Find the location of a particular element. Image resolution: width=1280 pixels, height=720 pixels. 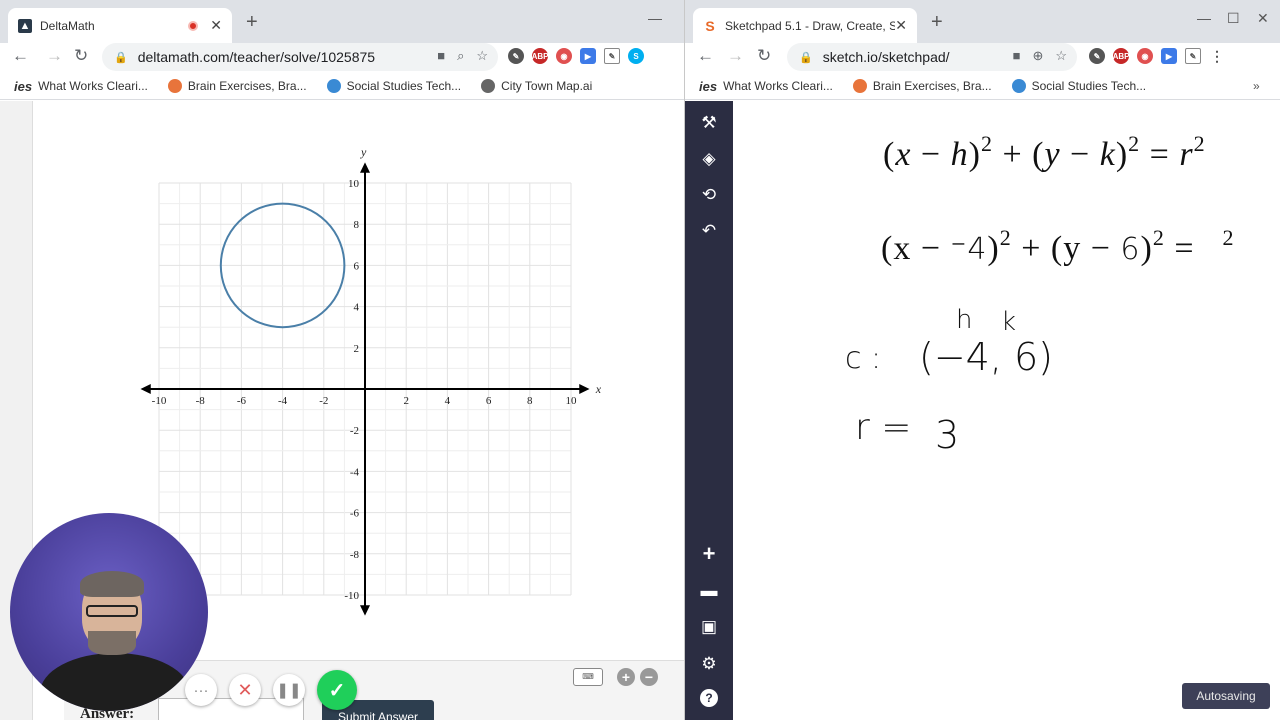

y-axis-arrow-down is located at coordinates (365, 610).